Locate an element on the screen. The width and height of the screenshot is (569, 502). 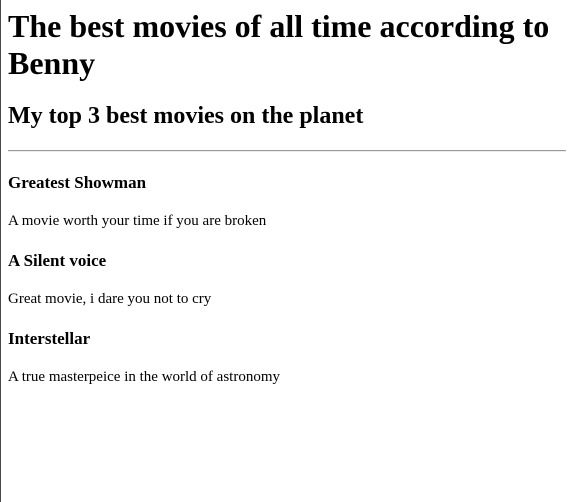
window-left-border is located at coordinates (0, 251).